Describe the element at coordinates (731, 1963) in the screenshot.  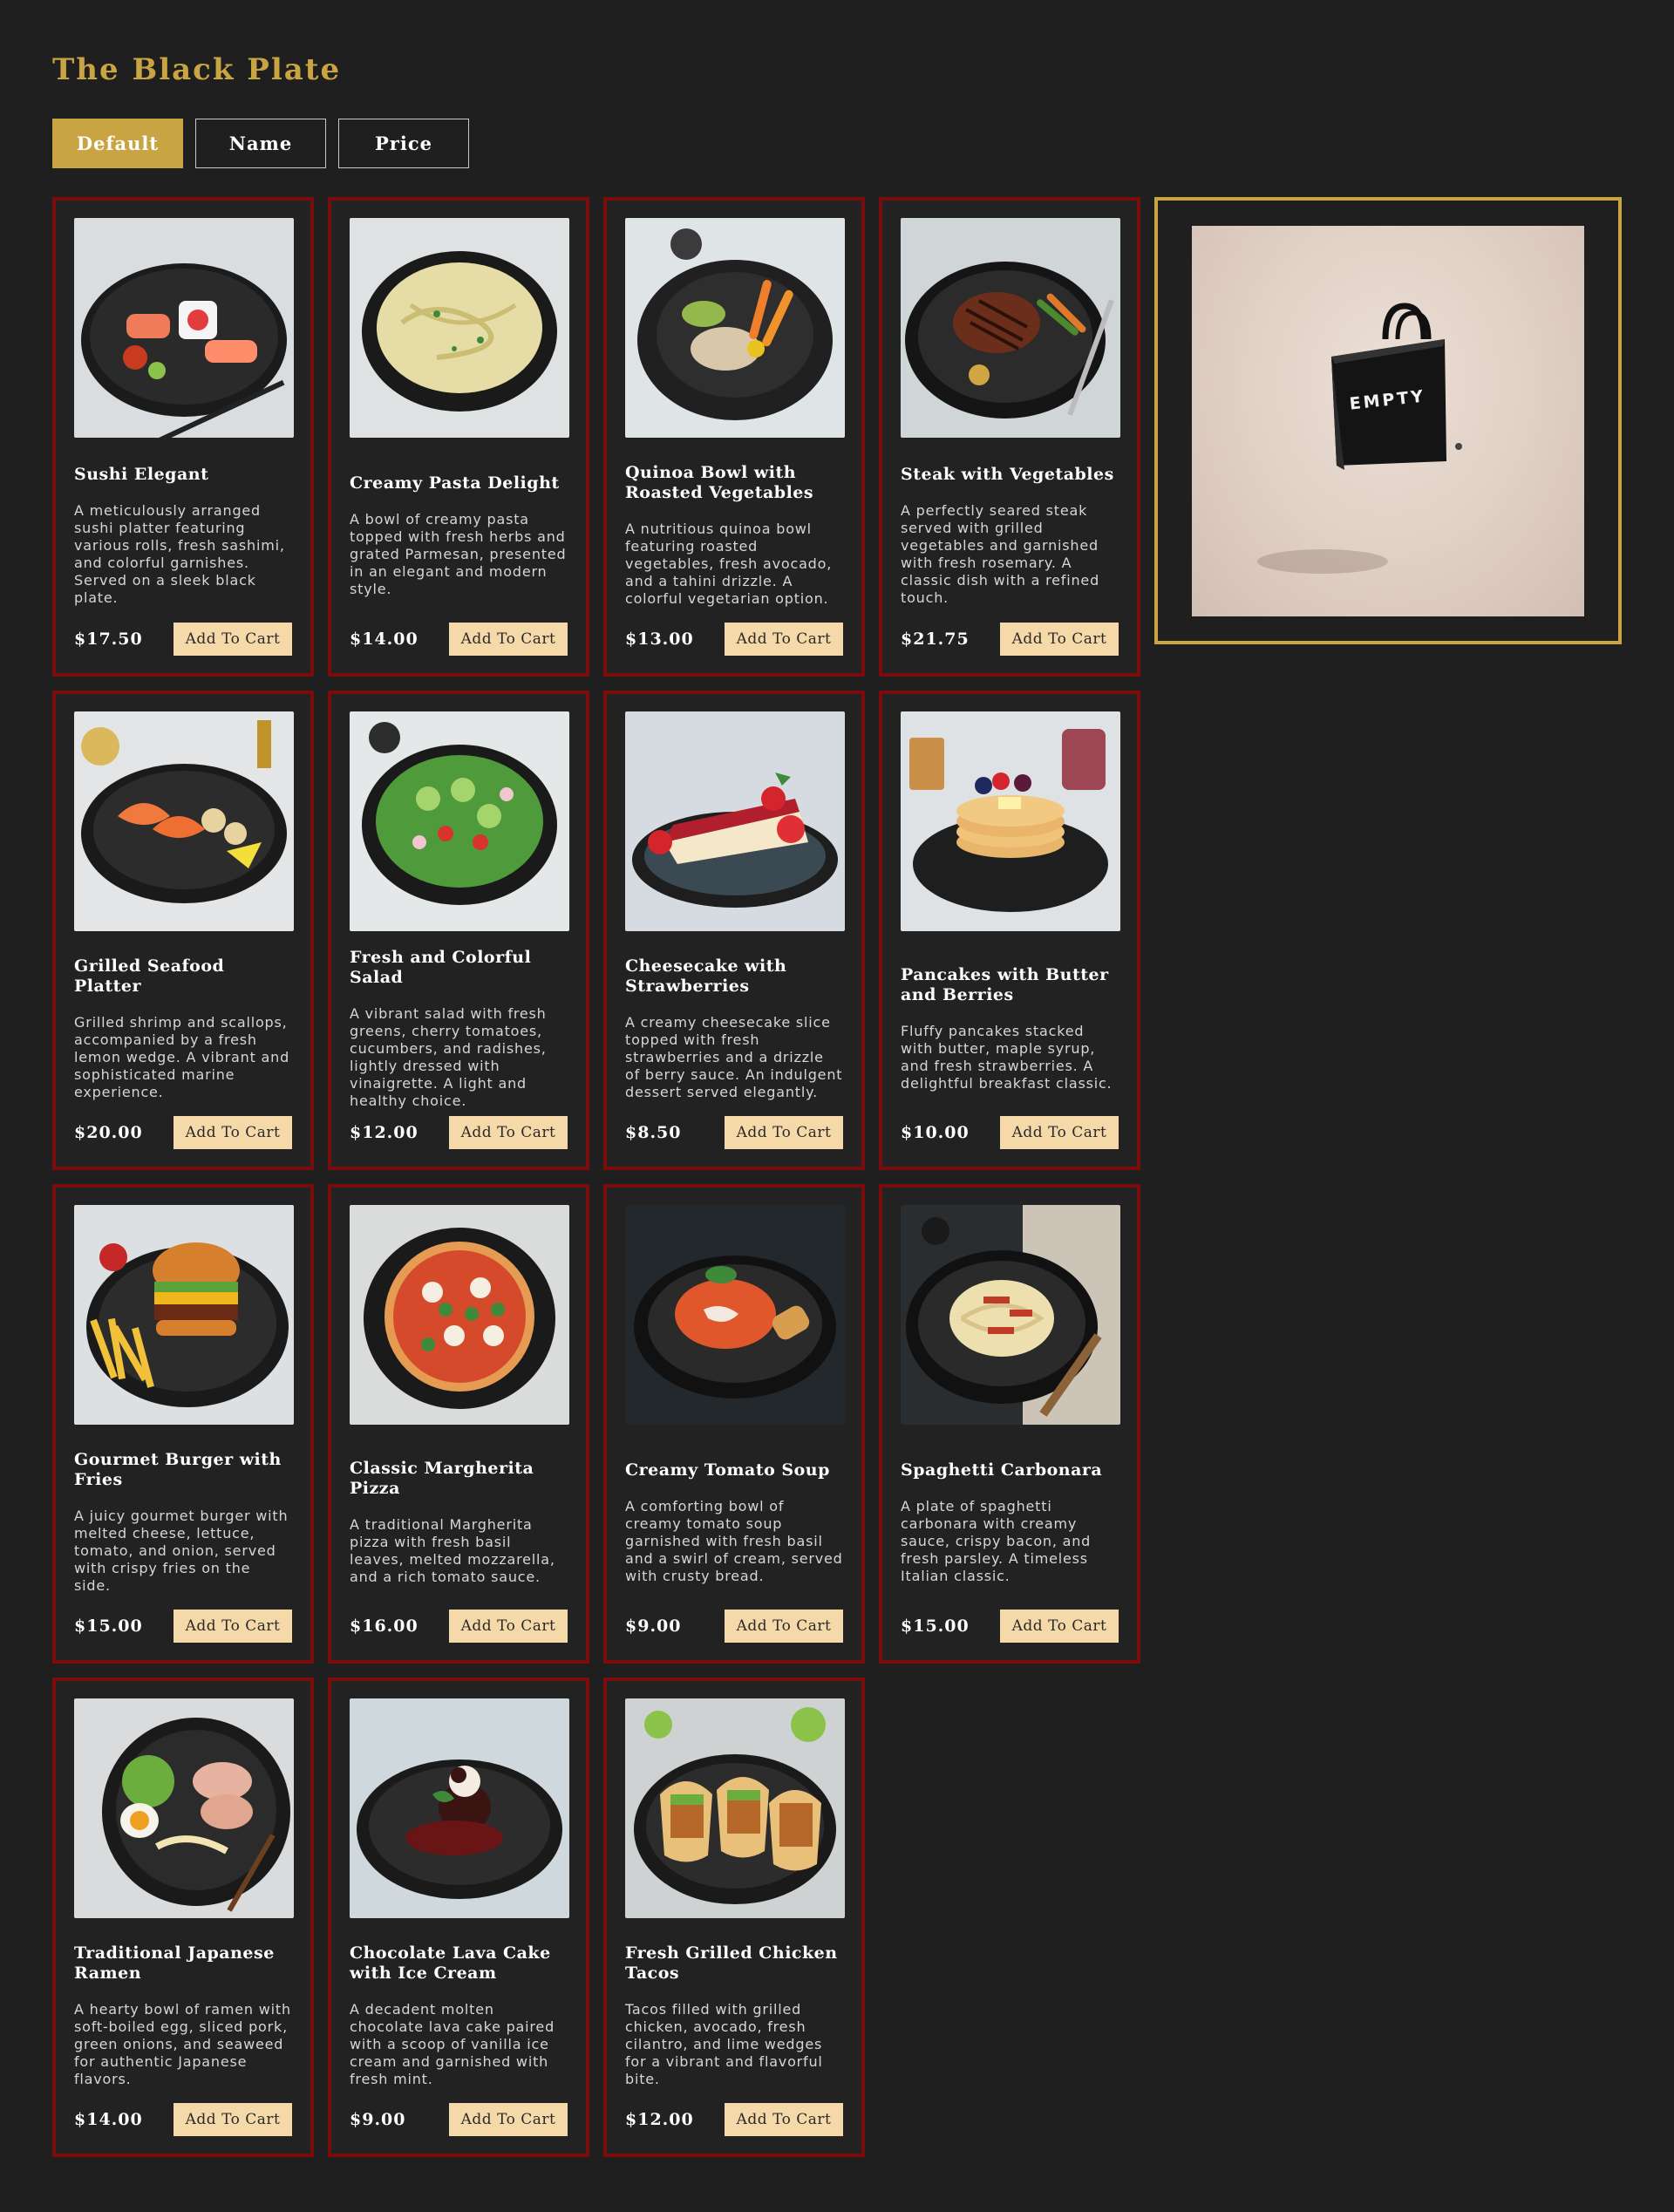
I see `product-title: Fresh Grilled Chicken Tacos` at that location.